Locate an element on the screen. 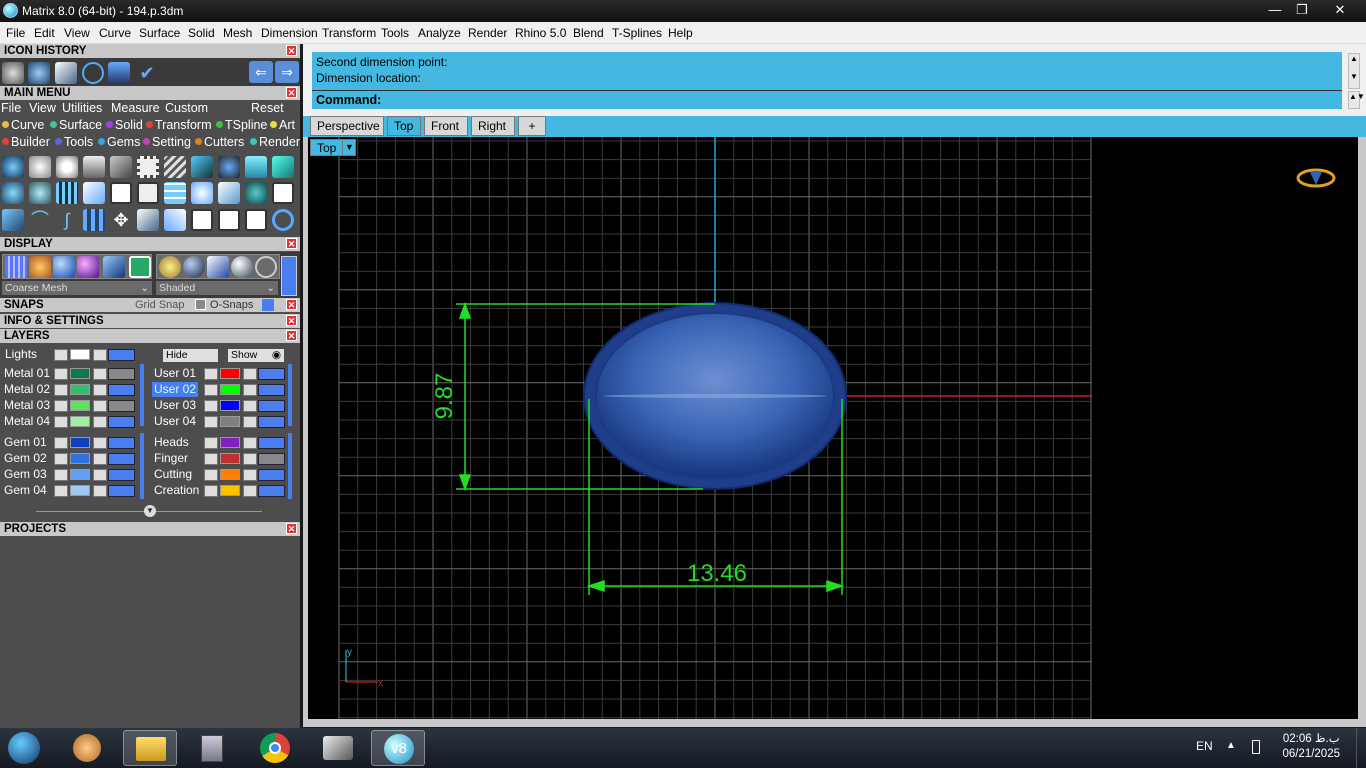 This screenshot has width=1366, height=768. chevron-down-icon: ▼ is located at coordinates (349, 147).